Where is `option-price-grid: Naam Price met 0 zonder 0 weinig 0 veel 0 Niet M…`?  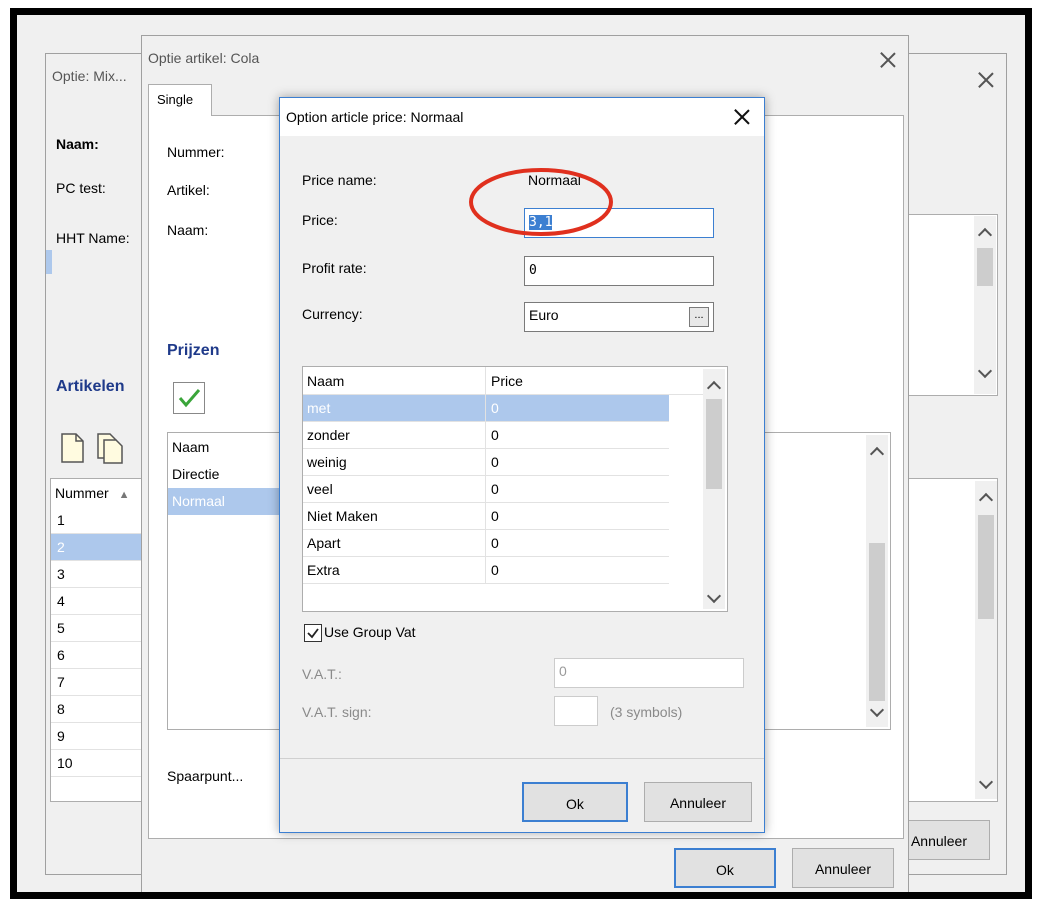
option-price-grid: Naam Price met 0 zonder 0 weinig 0 veel 0 Niet M… is located at coordinates (515, 489).